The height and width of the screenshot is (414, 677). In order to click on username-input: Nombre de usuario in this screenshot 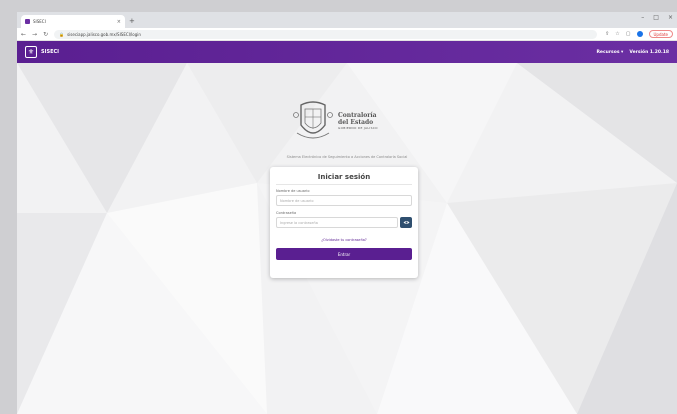, I will do `click(344, 200)`.